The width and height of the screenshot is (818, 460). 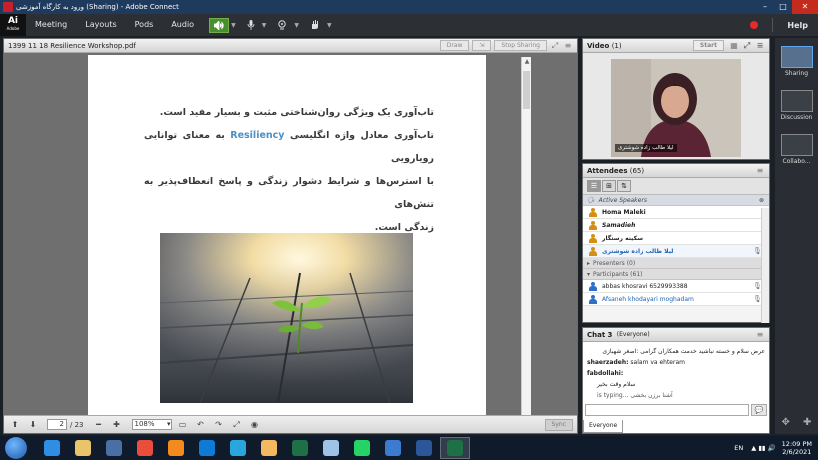 What do you see at coordinates (760, 46) in the screenshot?
I see `video-menu-icon: ≡` at bounding box center [760, 46].